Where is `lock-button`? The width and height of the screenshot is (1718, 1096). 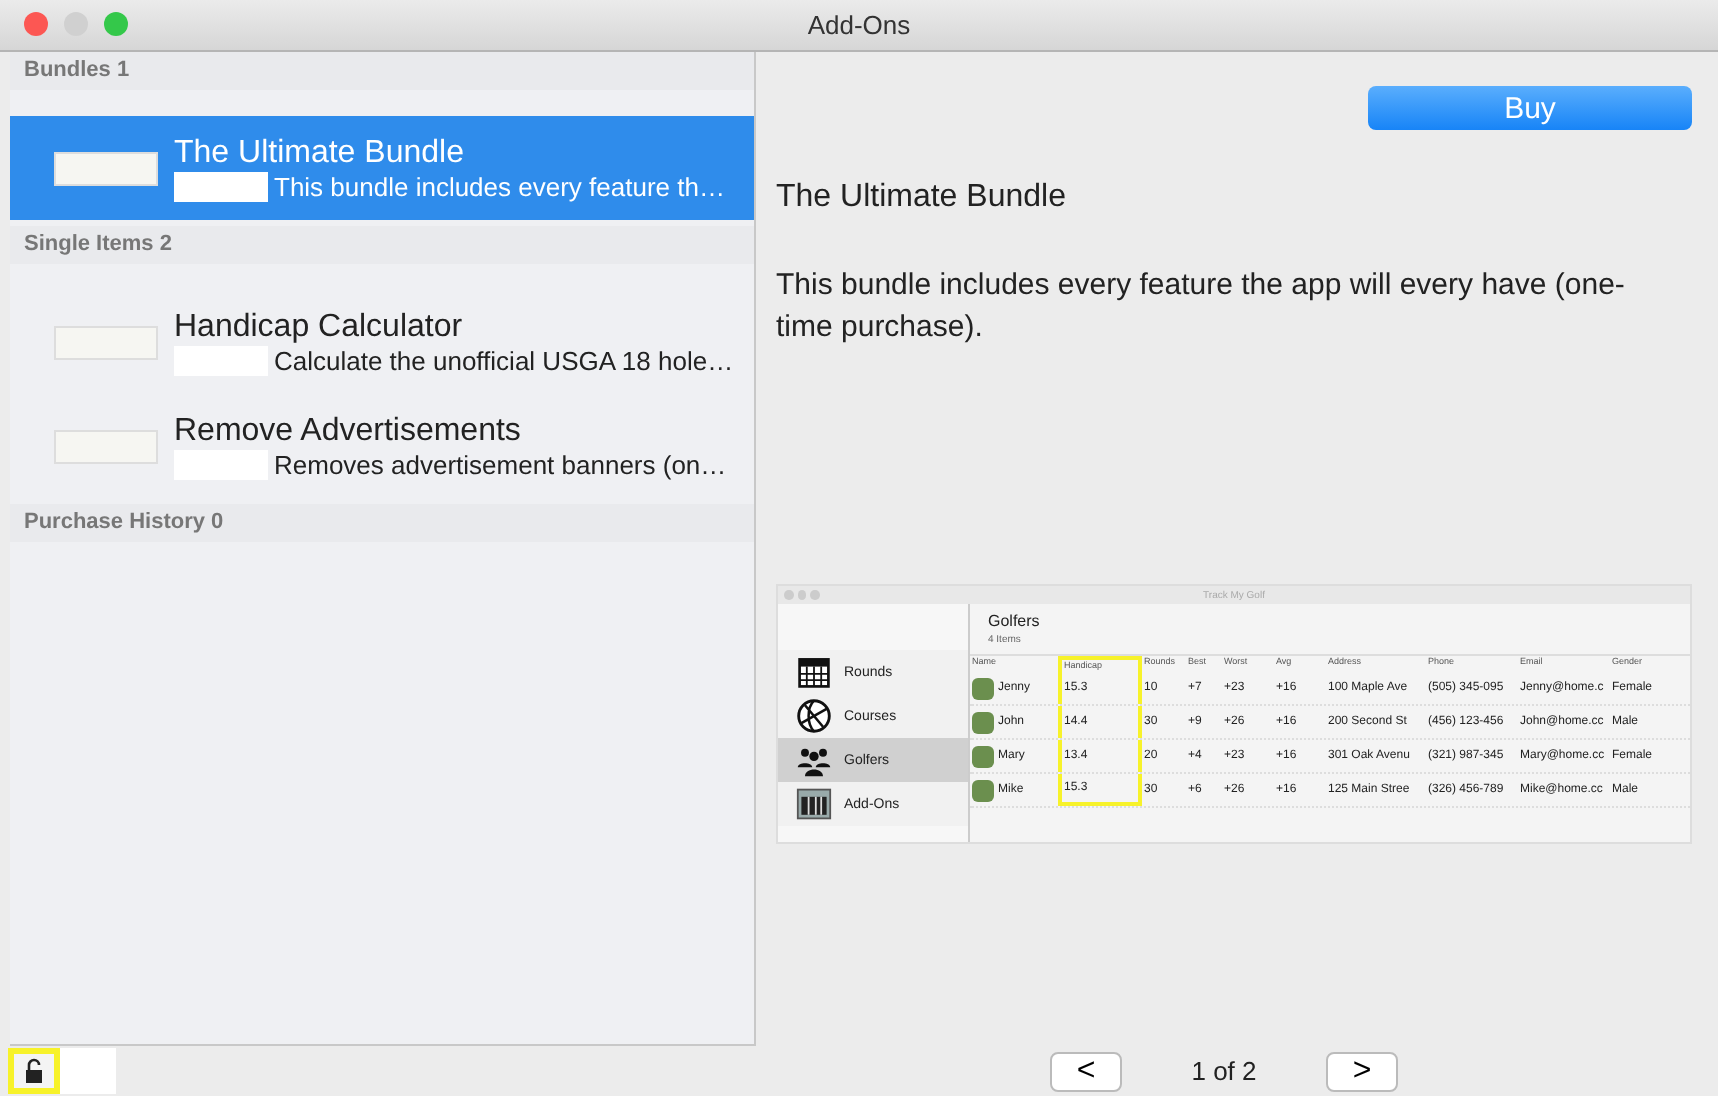 lock-button is located at coordinates (34, 1071).